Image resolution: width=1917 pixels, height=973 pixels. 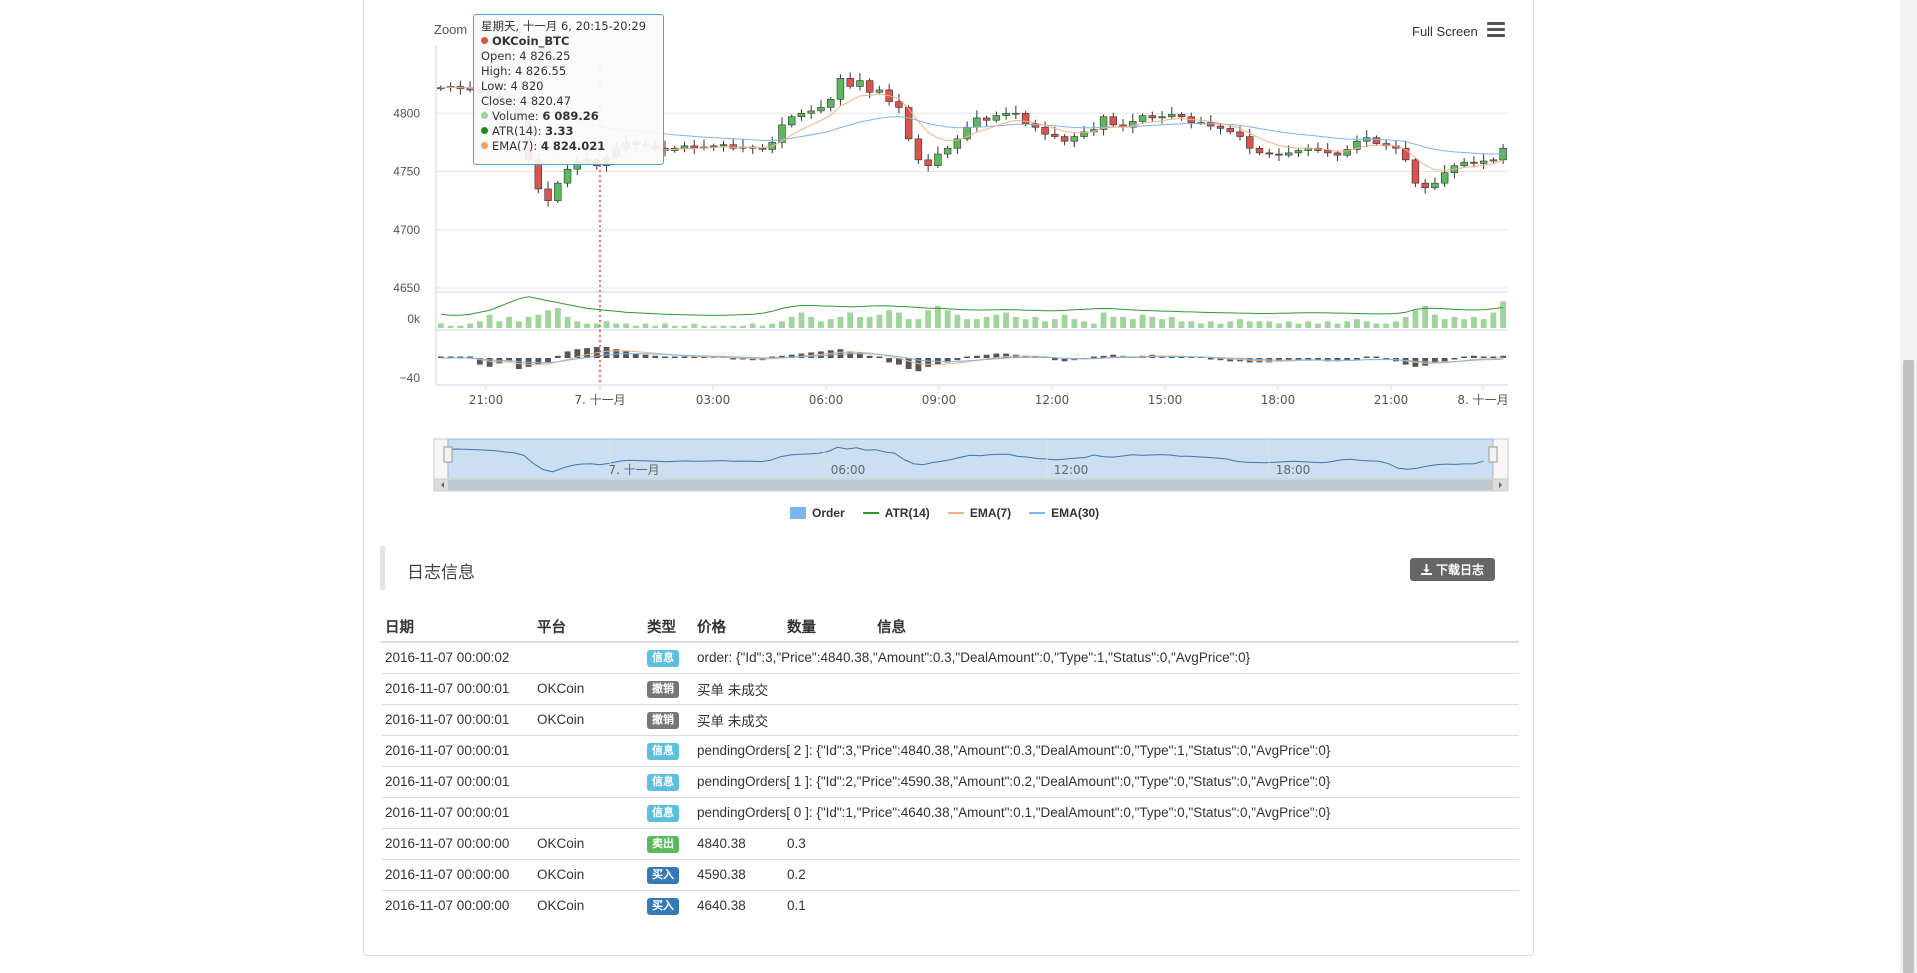 I want to click on page-scrollbar, so click(x=1908, y=486).